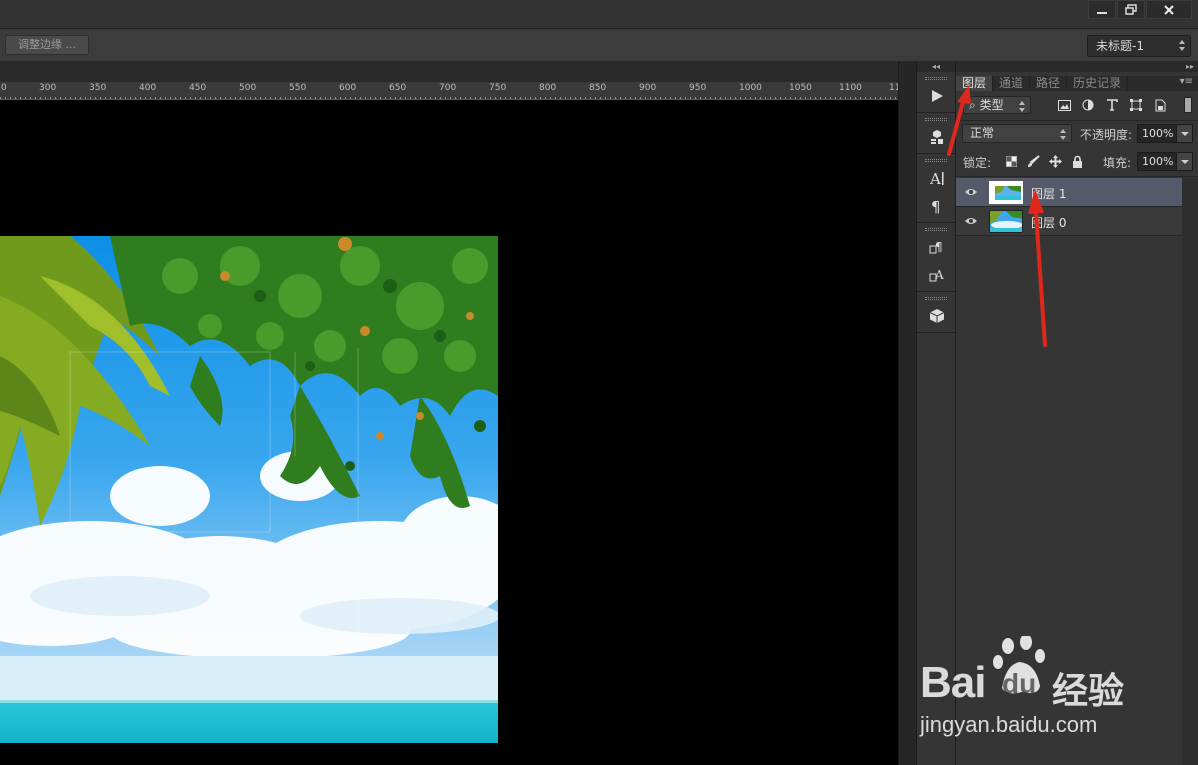 The width and height of the screenshot is (1198, 765). Describe the element at coordinates (1088, 105) in the screenshot. I see `adjustment-filter-icon` at that location.